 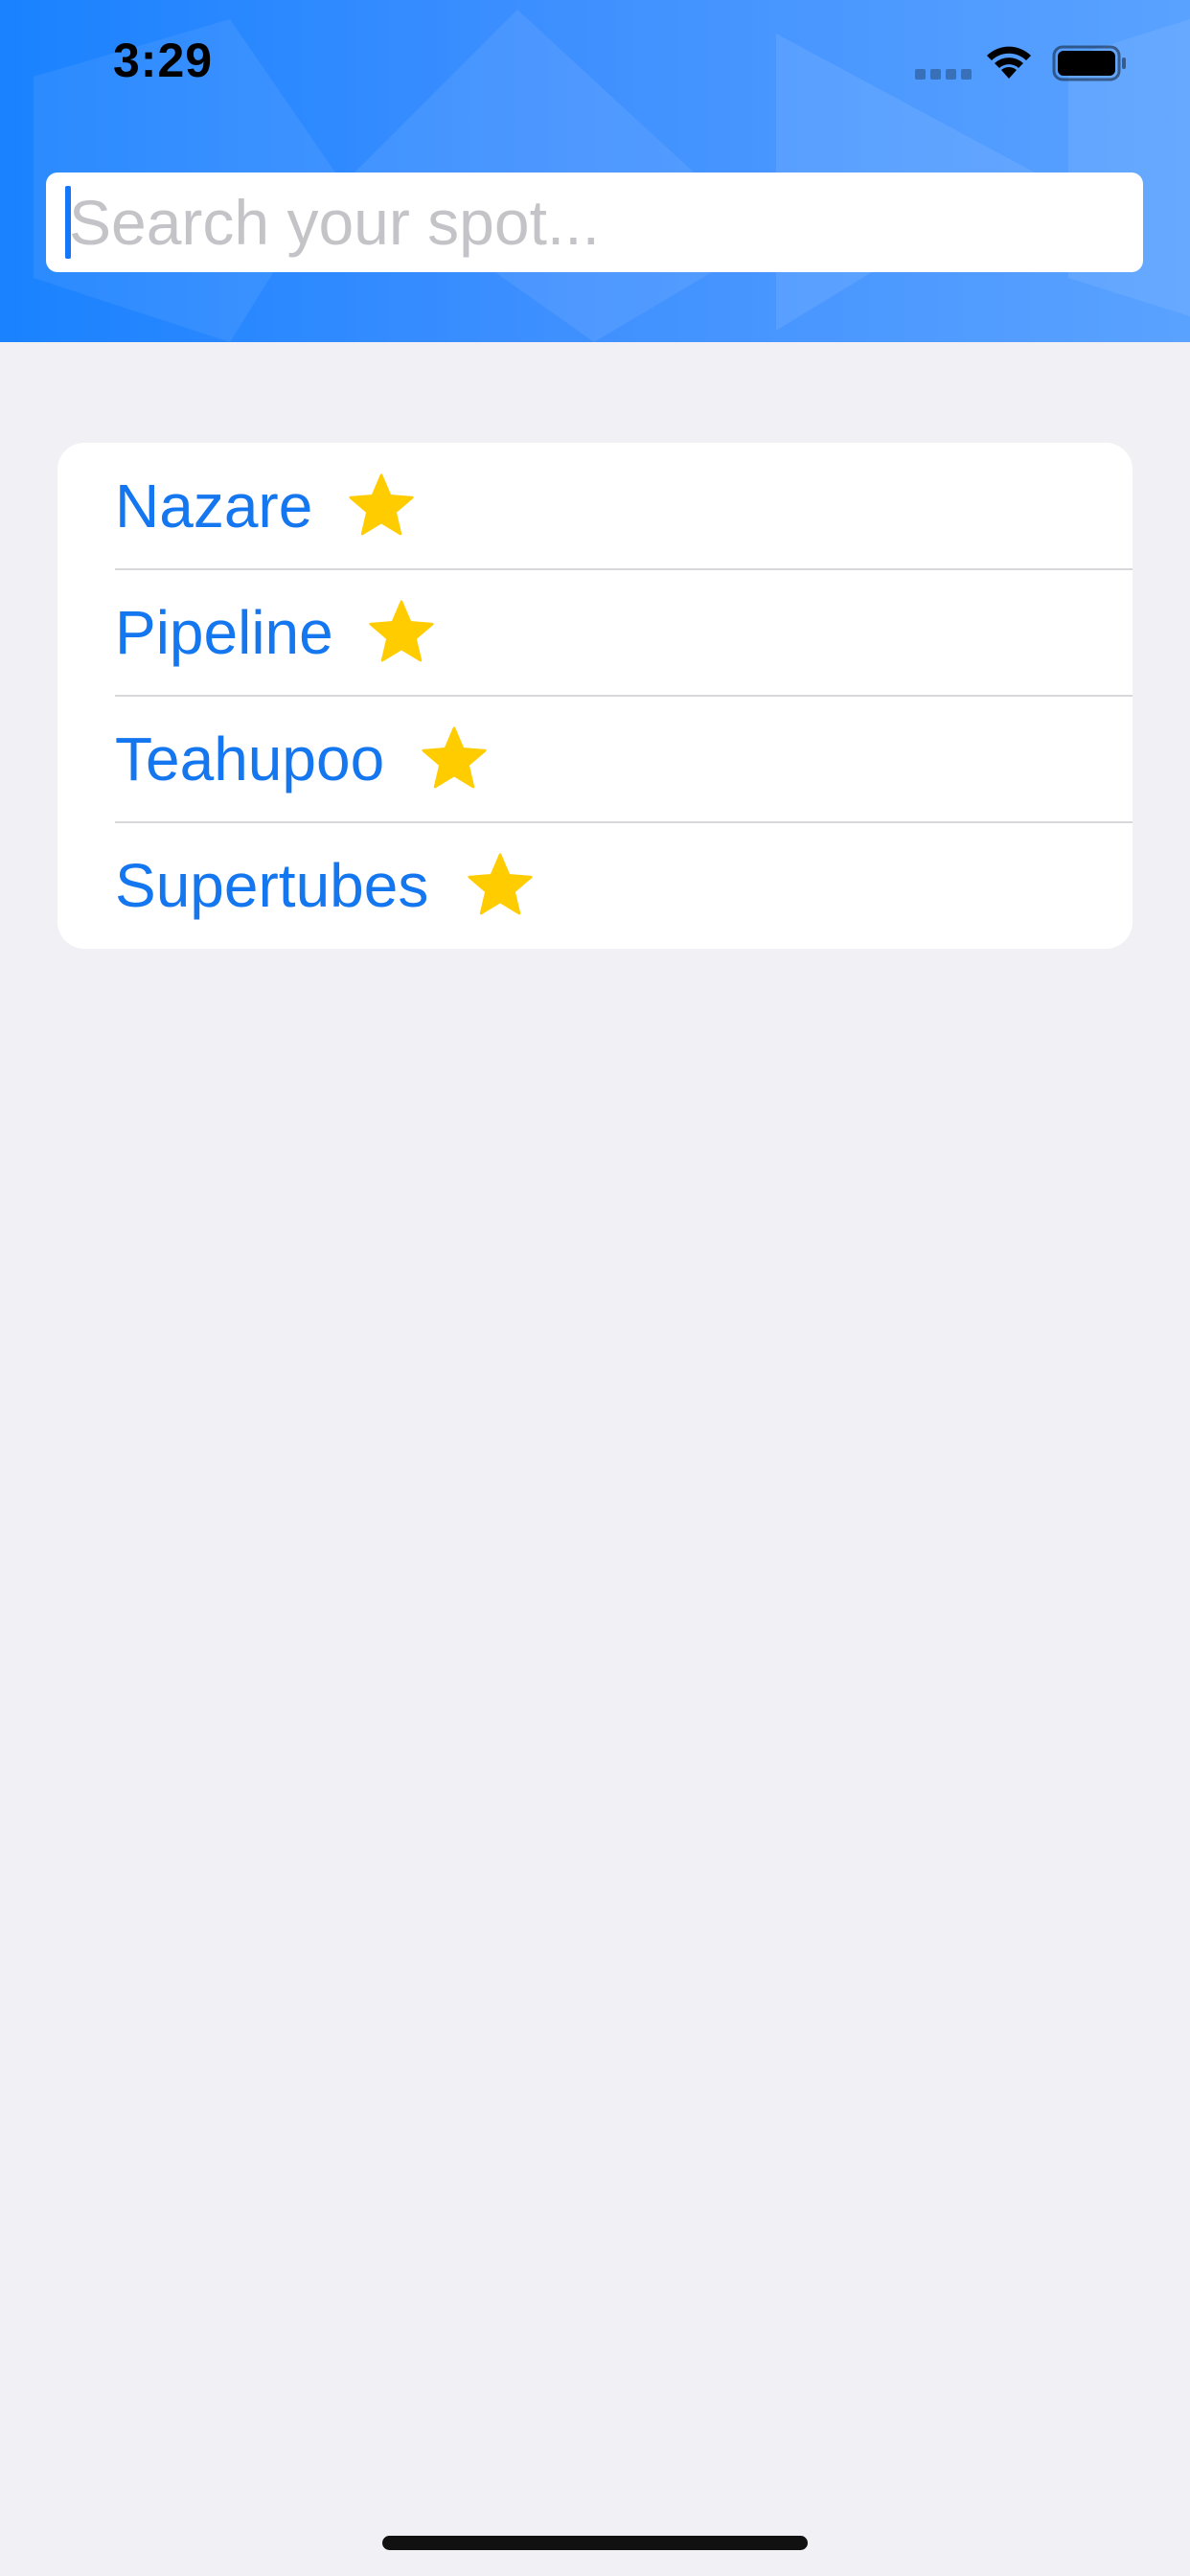 I want to click on list-item-nazare: Nazare, so click(x=595, y=506).